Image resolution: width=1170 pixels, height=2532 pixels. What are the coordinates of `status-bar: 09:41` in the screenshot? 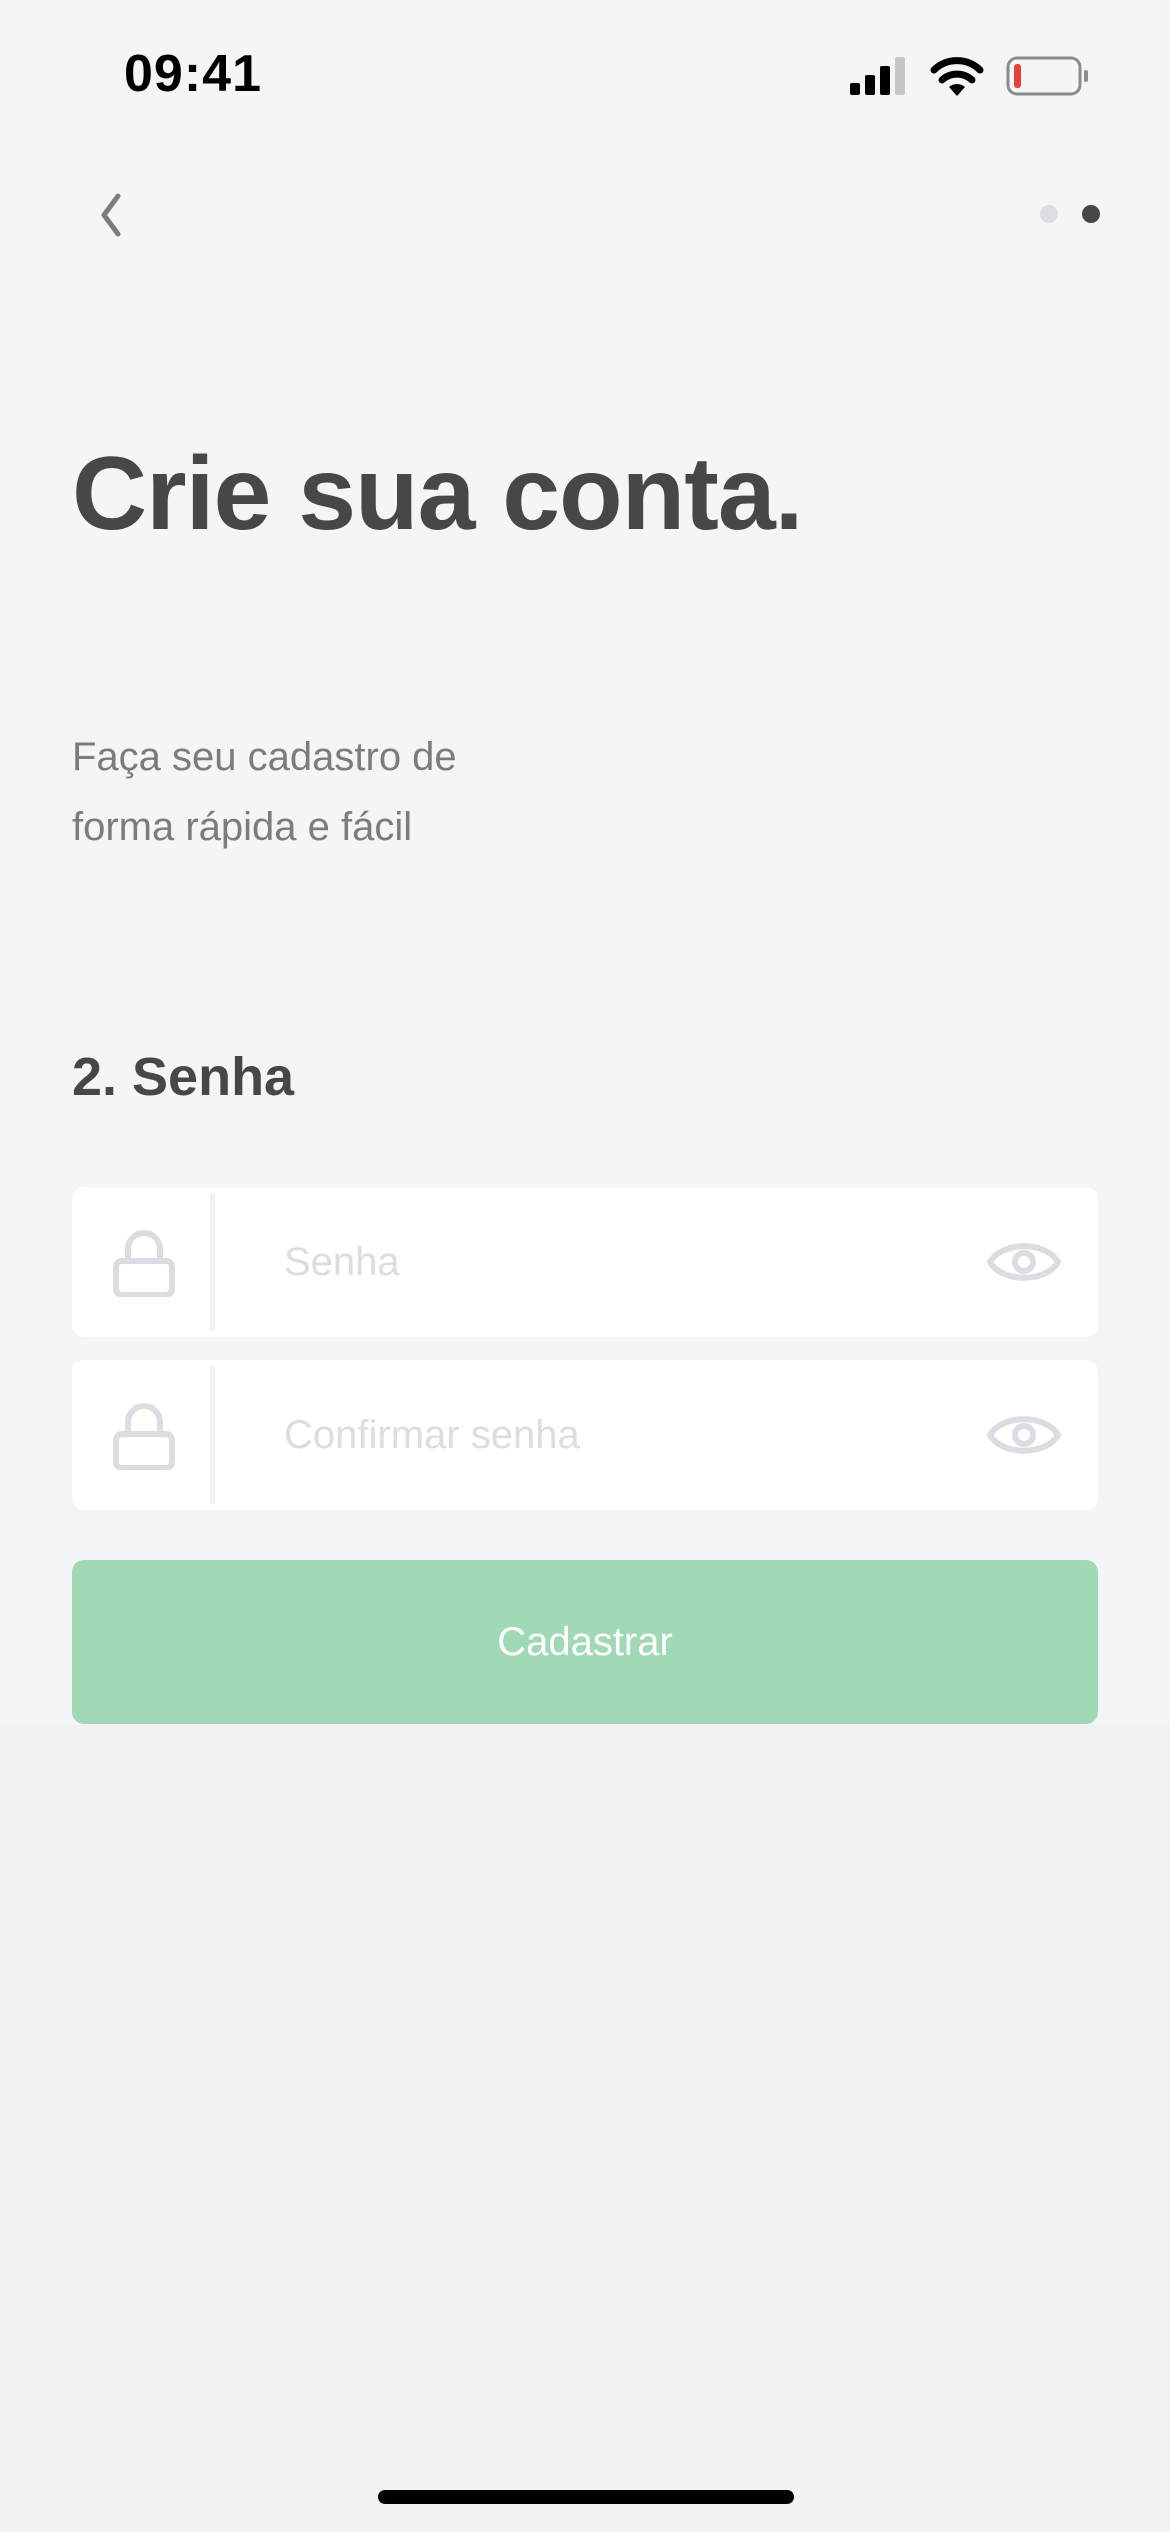 It's located at (585, 75).